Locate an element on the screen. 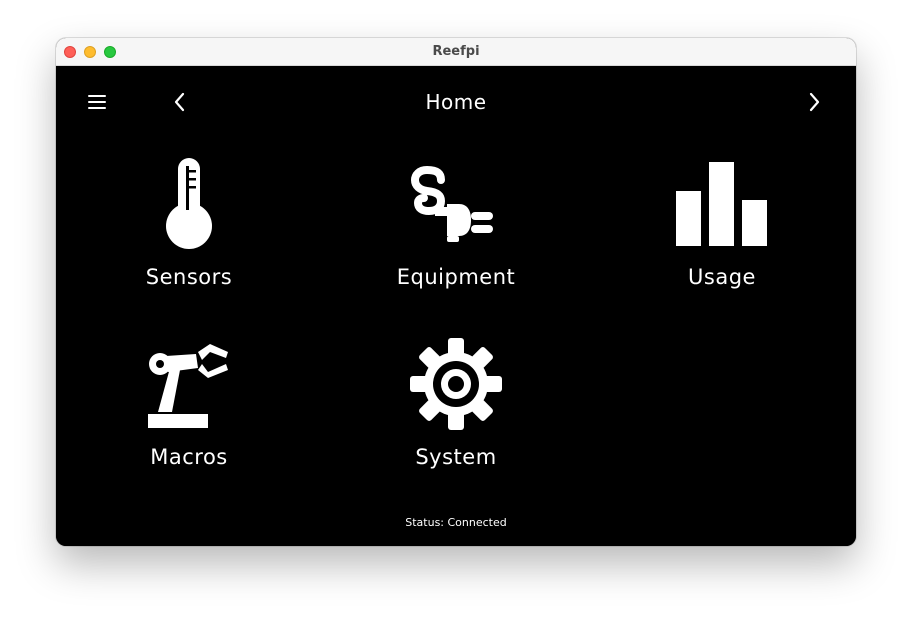 This screenshot has height=620, width=912. window-titlebar: Reefpi is located at coordinates (456, 52).